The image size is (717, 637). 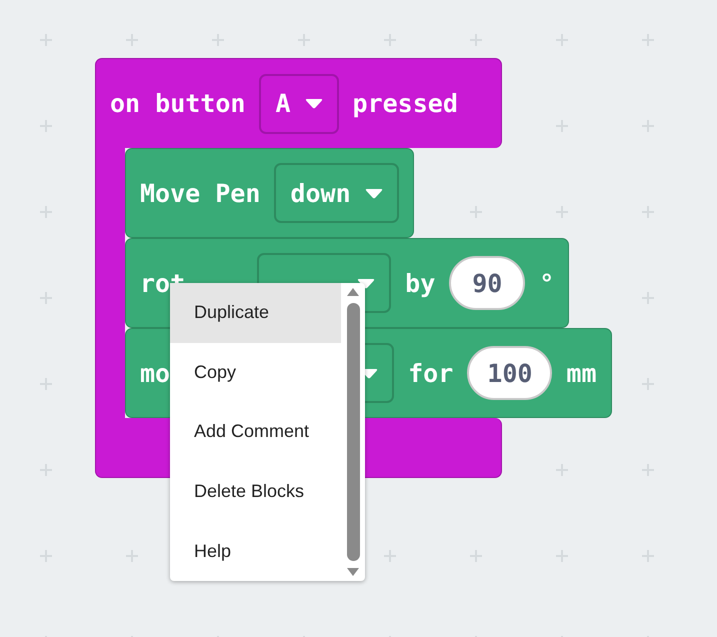 What do you see at coordinates (178, 103) in the screenshot?
I see `block-label: on button` at bounding box center [178, 103].